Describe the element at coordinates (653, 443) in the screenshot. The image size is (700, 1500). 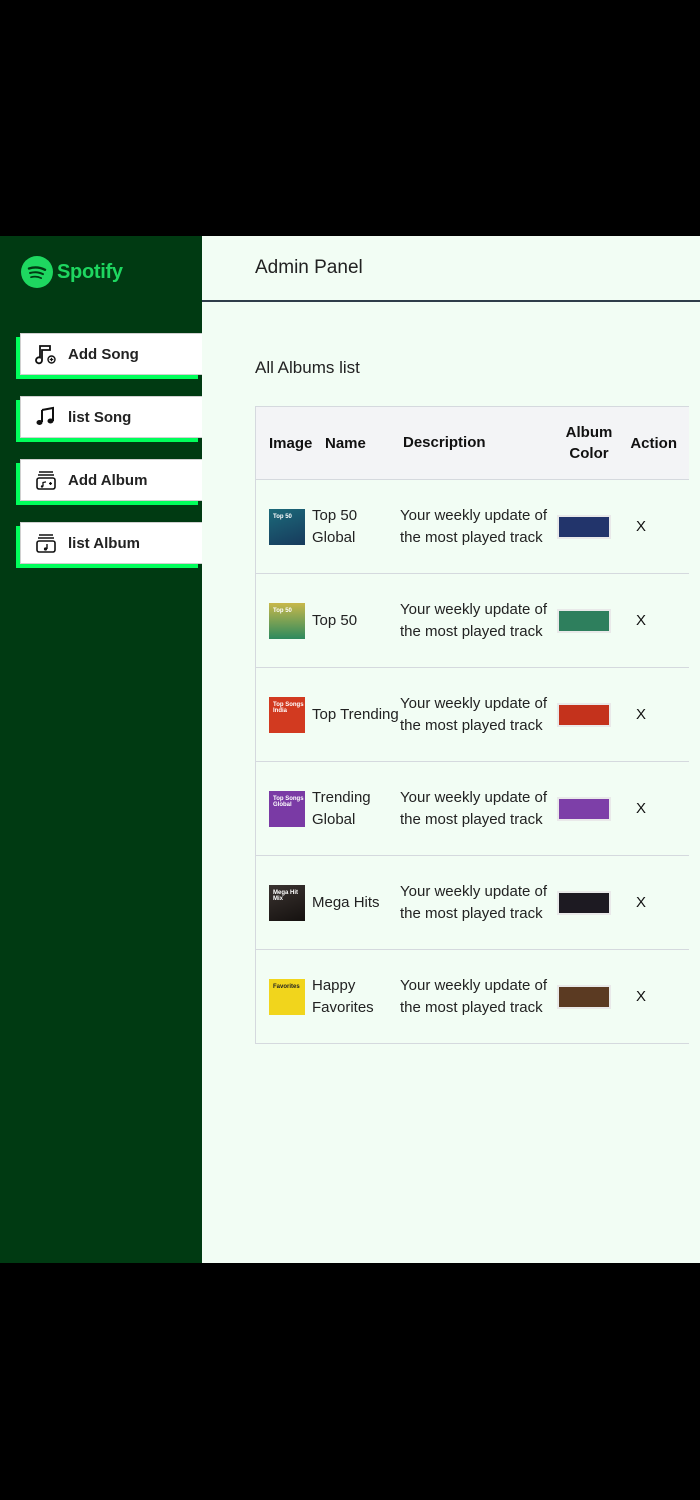
I see `column-header-action: Action` at that location.